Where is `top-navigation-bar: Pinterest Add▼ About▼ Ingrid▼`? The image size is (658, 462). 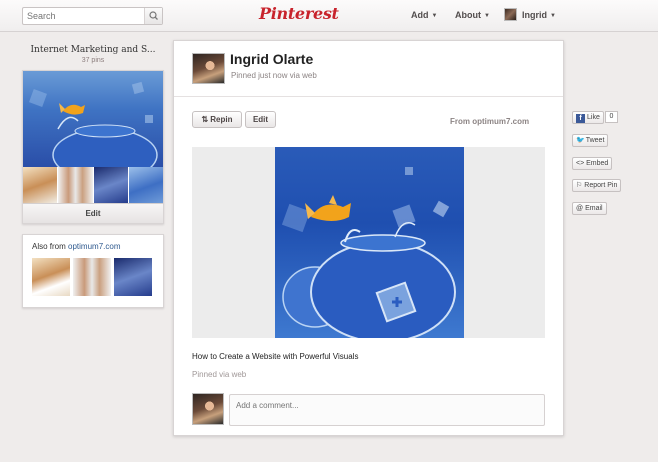
top-navigation-bar: Pinterest Add▼ About▼ Ingrid▼ is located at coordinates (329, 16).